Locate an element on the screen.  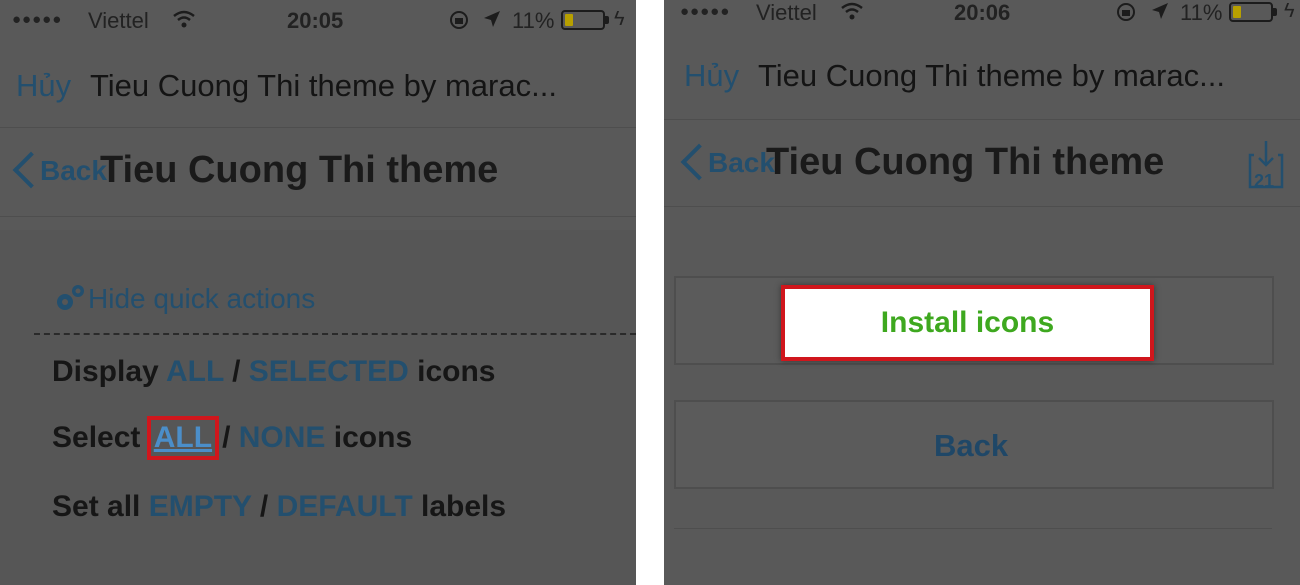
display-suffix: icons is located at coordinates (456, 371).